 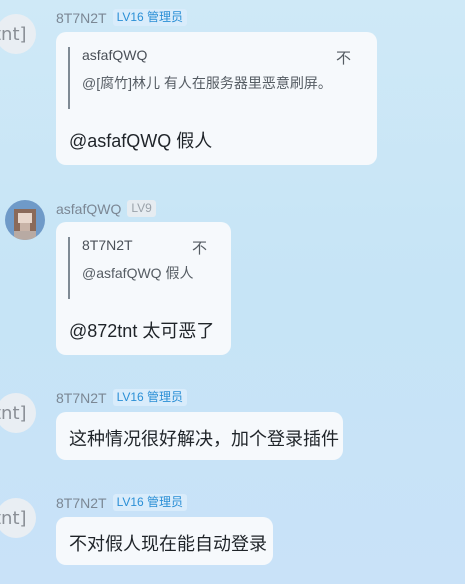 I want to click on message-bubble: 这种情况很好解决，加个登录插件, so click(x=199, y=436).